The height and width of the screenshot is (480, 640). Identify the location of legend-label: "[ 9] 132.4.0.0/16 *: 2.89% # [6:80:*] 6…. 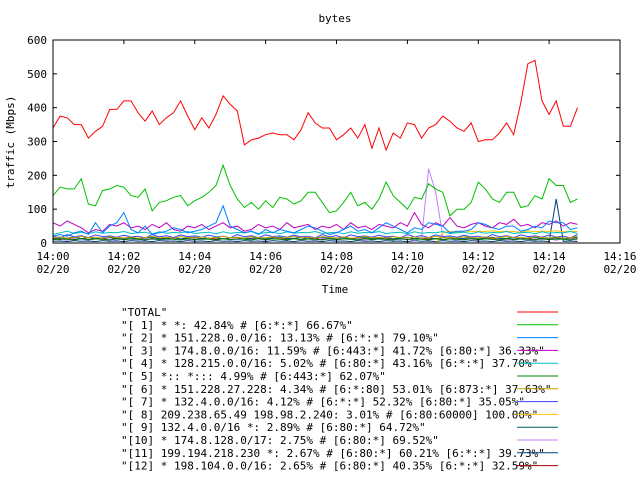
(273, 427).